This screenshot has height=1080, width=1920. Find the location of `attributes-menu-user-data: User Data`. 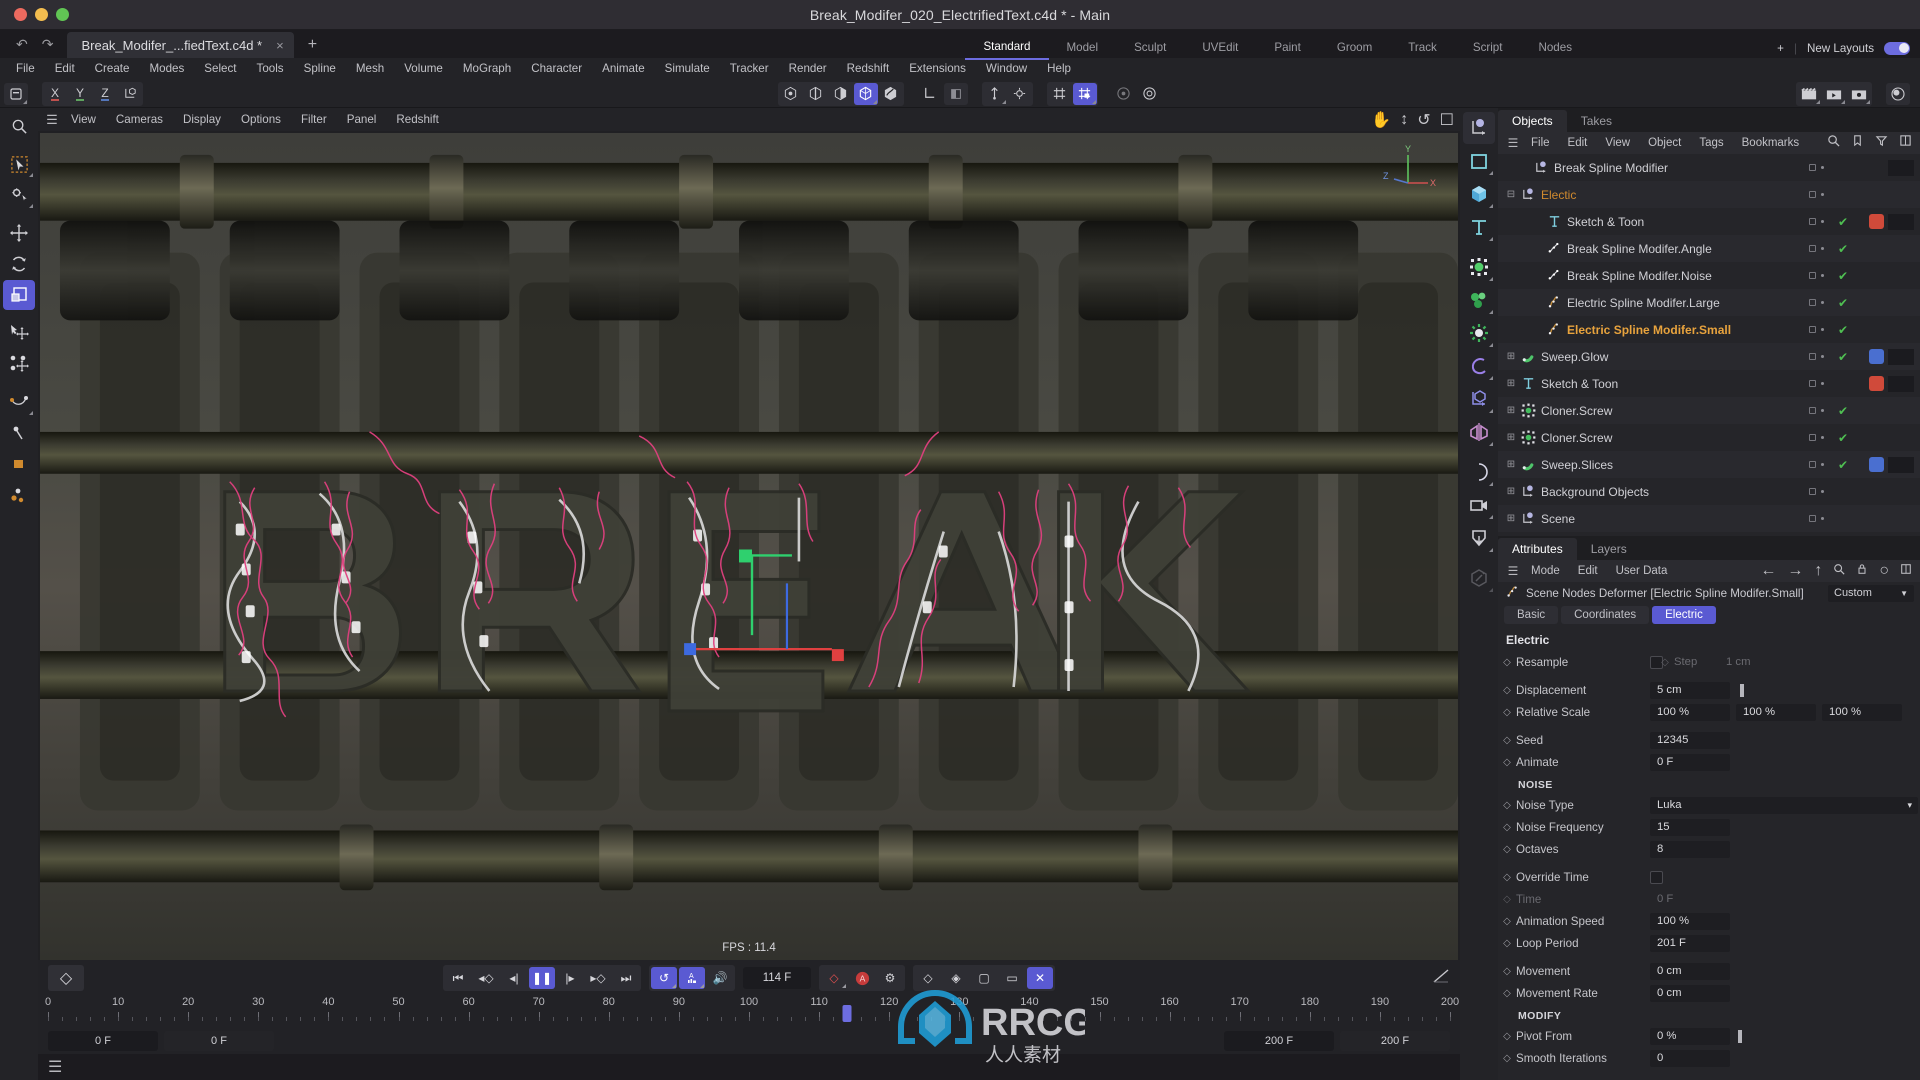

attributes-menu-user-data: User Data is located at coordinates (1642, 571).